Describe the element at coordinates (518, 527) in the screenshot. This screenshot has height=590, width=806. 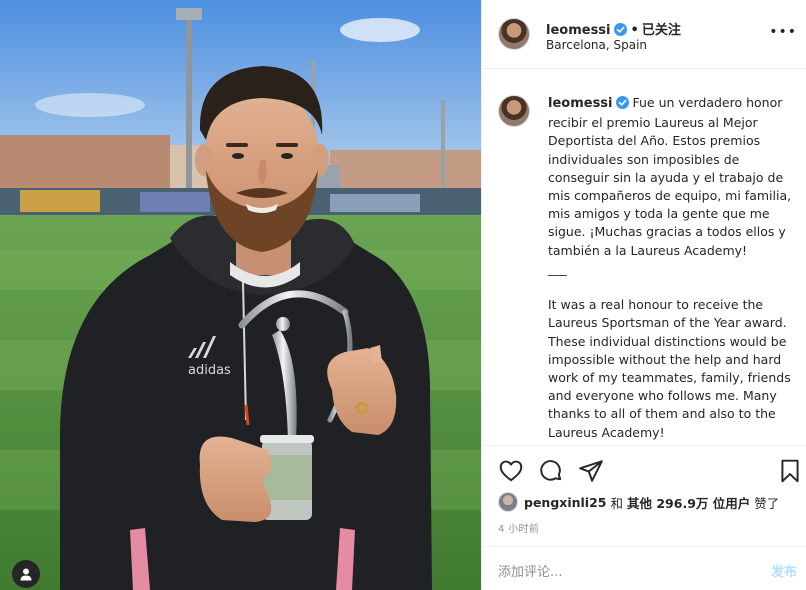
I see `post-timestamp: 4 小时前` at that location.